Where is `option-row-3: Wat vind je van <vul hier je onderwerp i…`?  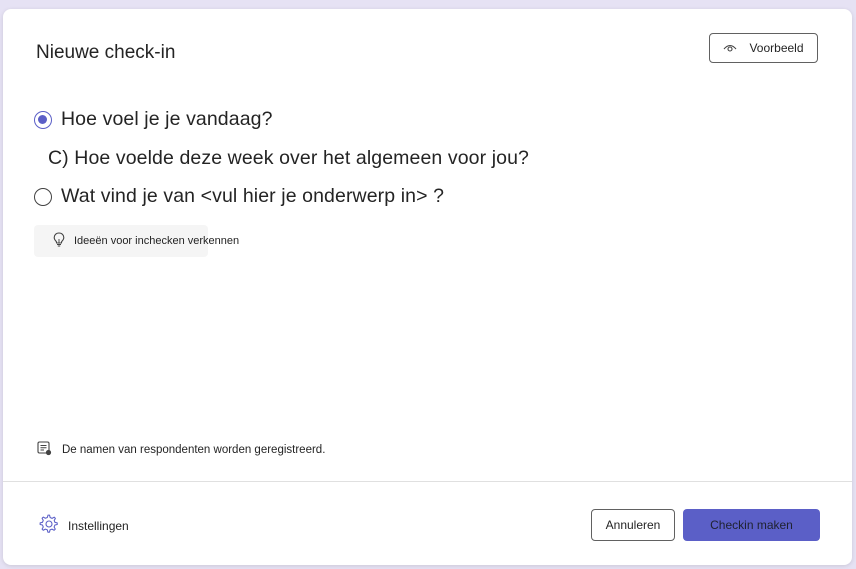
option-row-3: Wat vind je van <vul hier je onderwerp i… is located at coordinates (239, 196).